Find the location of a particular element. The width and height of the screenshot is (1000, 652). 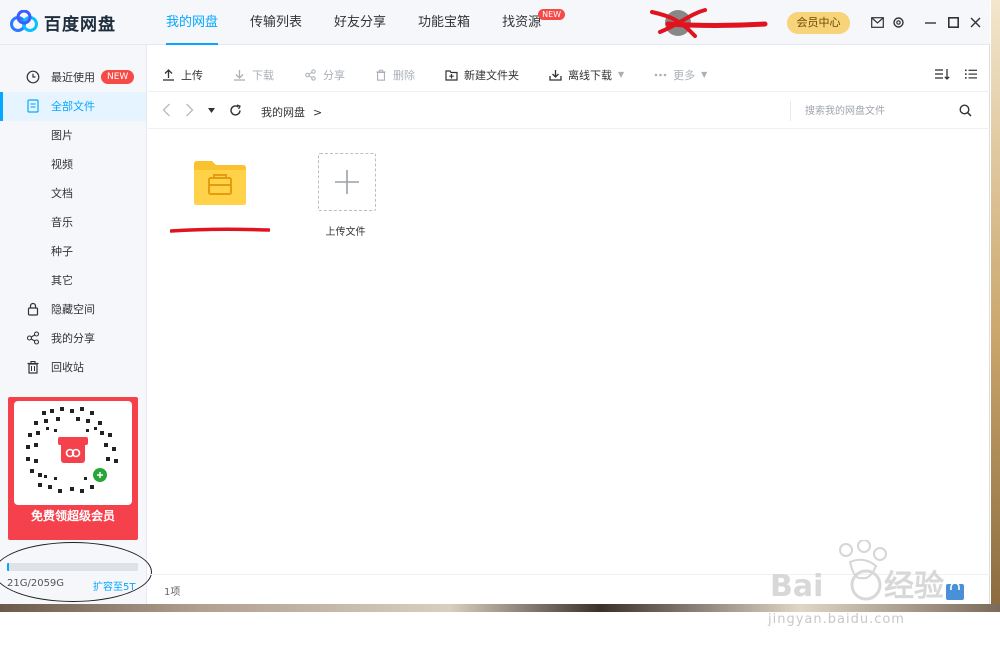

new-folder-label: 新建文件夹 is located at coordinates (491, 75).